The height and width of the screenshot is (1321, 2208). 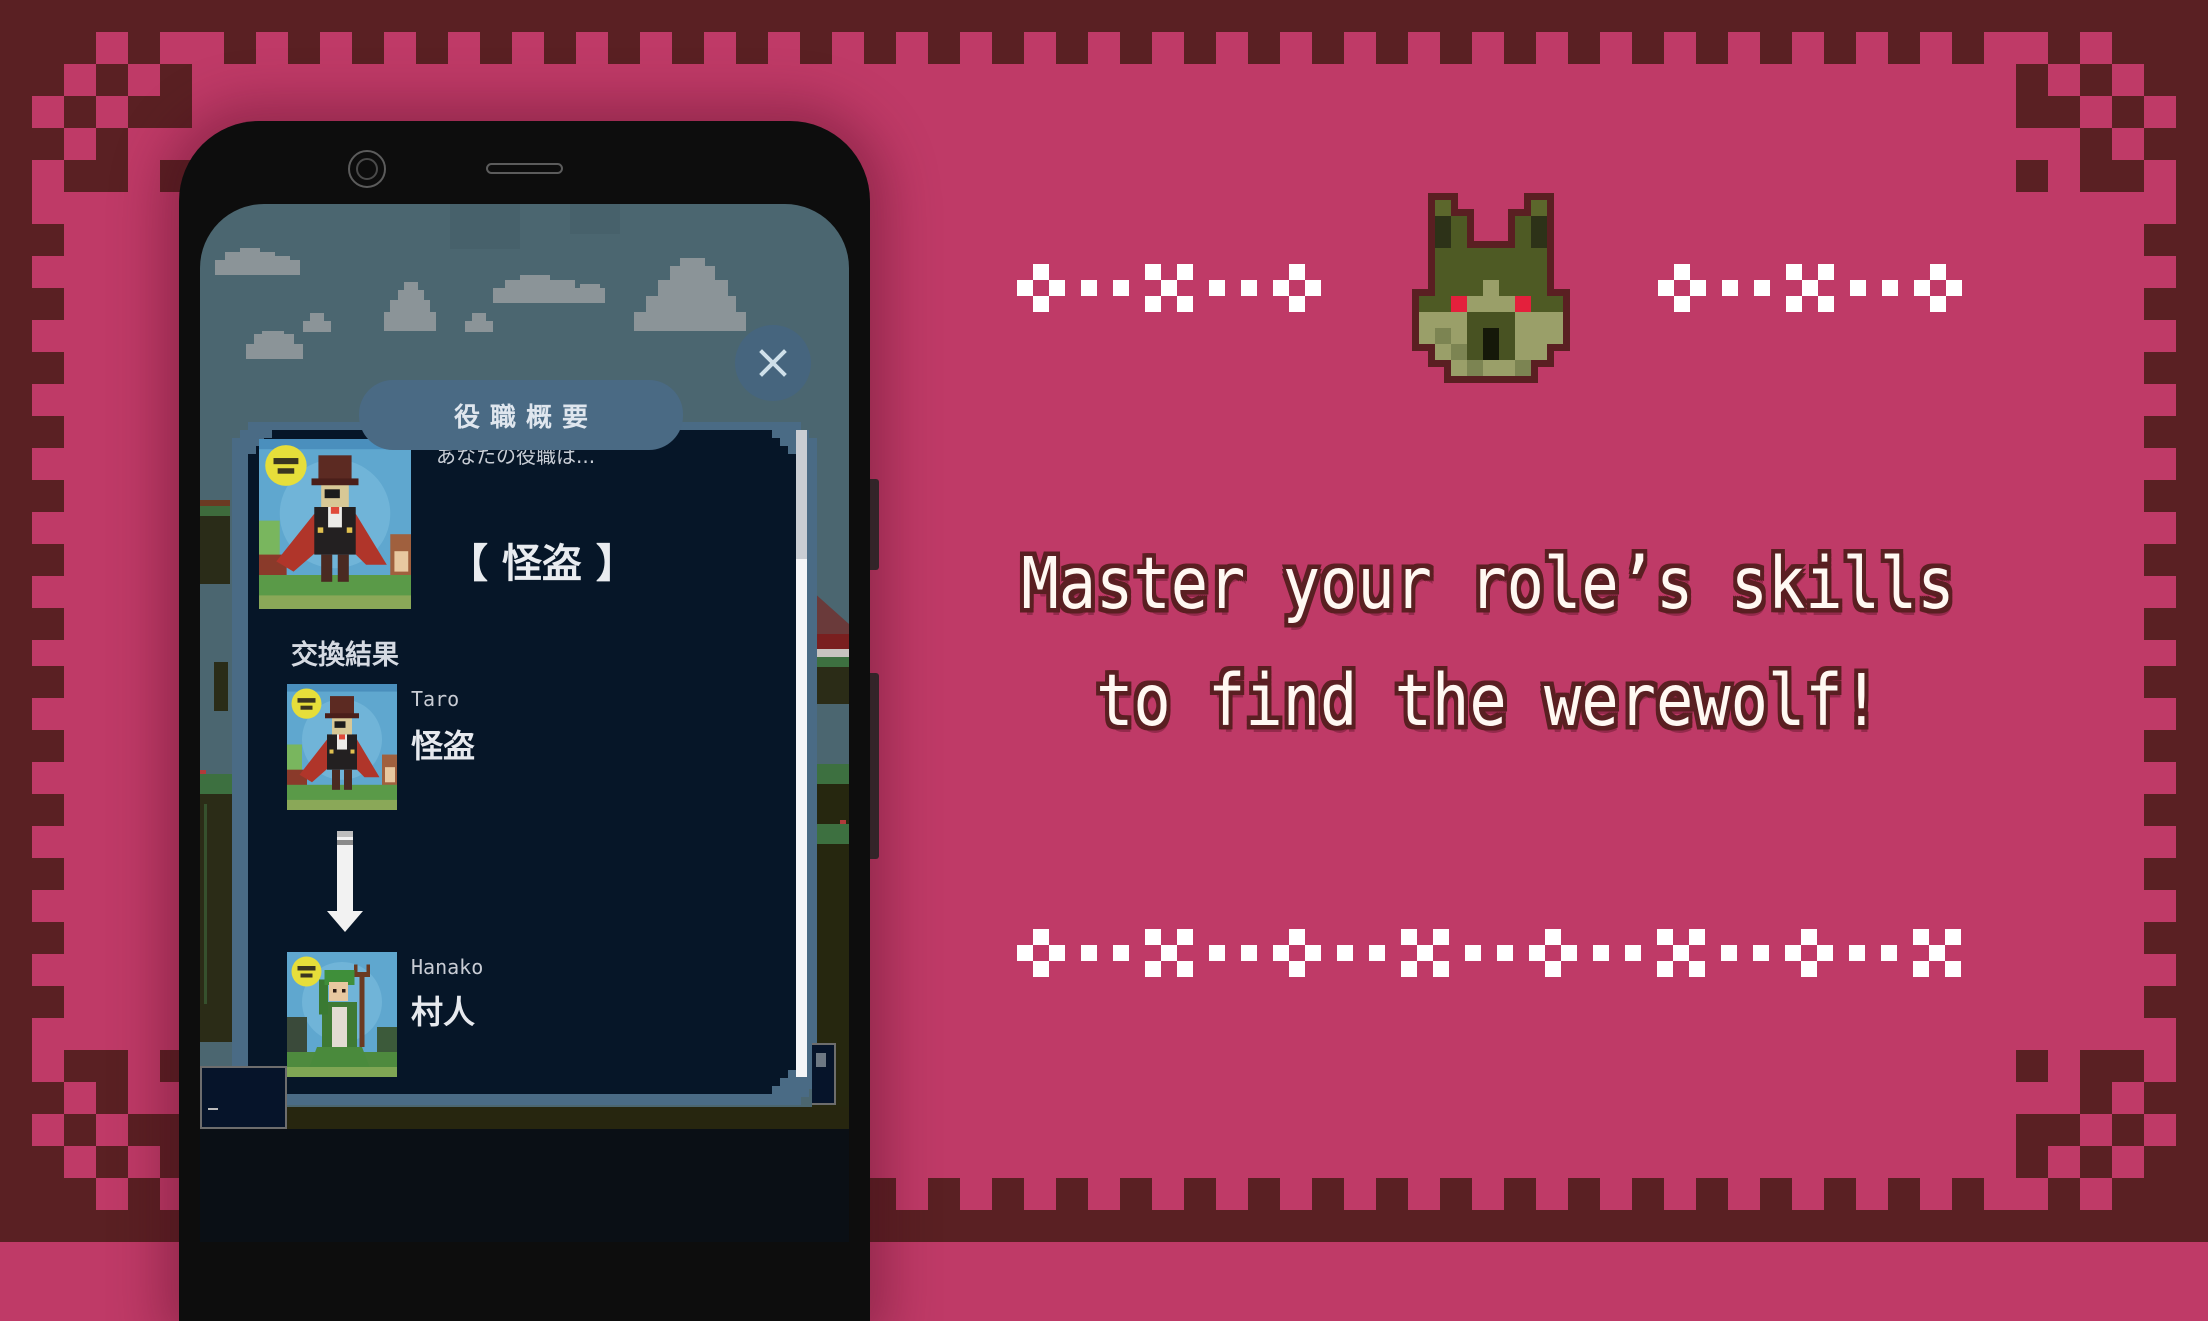 What do you see at coordinates (773, 363) in the screenshot?
I see `close-button` at bounding box center [773, 363].